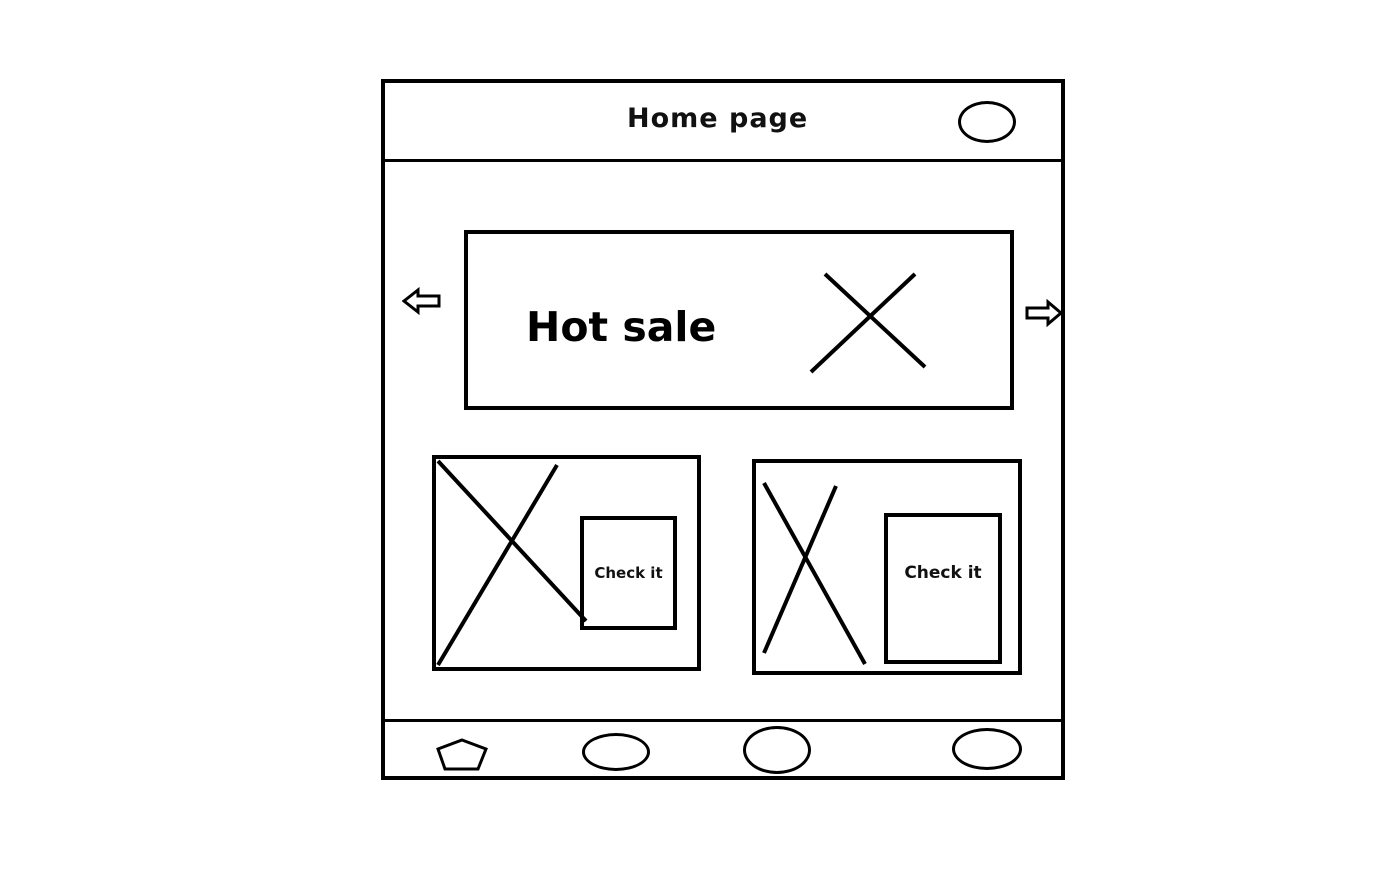 The image size is (1380, 890). What do you see at coordinates (739, 320) in the screenshot?
I see `hot-sale-banner: Hot sale` at bounding box center [739, 320].